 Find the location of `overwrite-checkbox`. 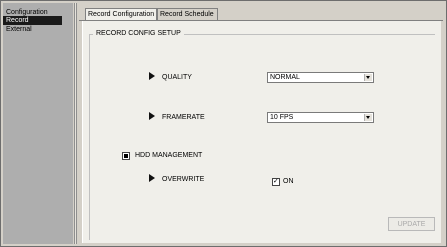

overwrite-checkbox is located at coordinates (276, 181).